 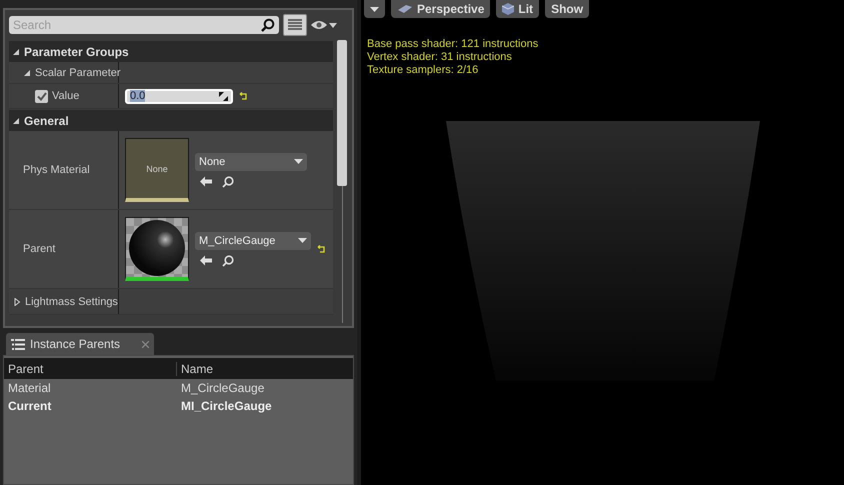 What do you see at coordinates (90, 369) in the screenshot?
I see `column-header: Parent` at bounding box center [90, 369].